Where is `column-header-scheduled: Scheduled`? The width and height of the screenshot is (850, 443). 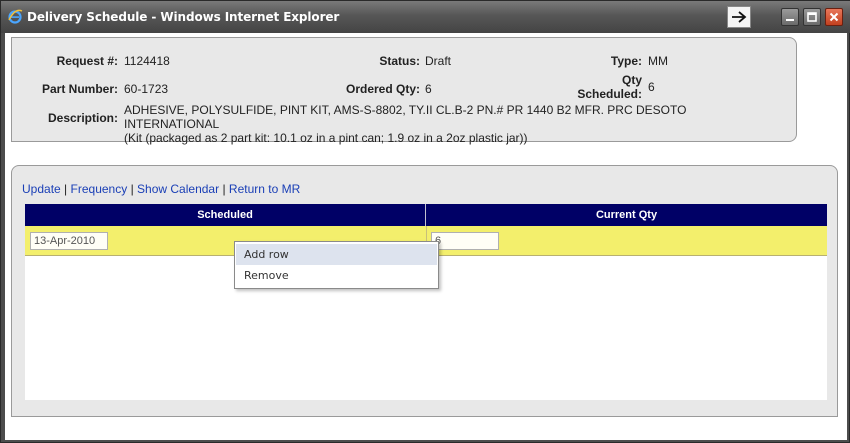
column-header-scheduled: Scheduled is located at coordinates (225, 215).